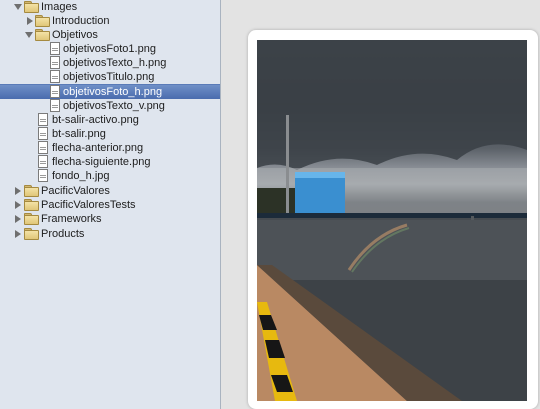 The height and width of the screenshot is (409, 540). What do you see at coordinates (110, 219) in the screenshot?
I see `tree-row-frameworks: Frameworks` at bounding box center [110, 219].